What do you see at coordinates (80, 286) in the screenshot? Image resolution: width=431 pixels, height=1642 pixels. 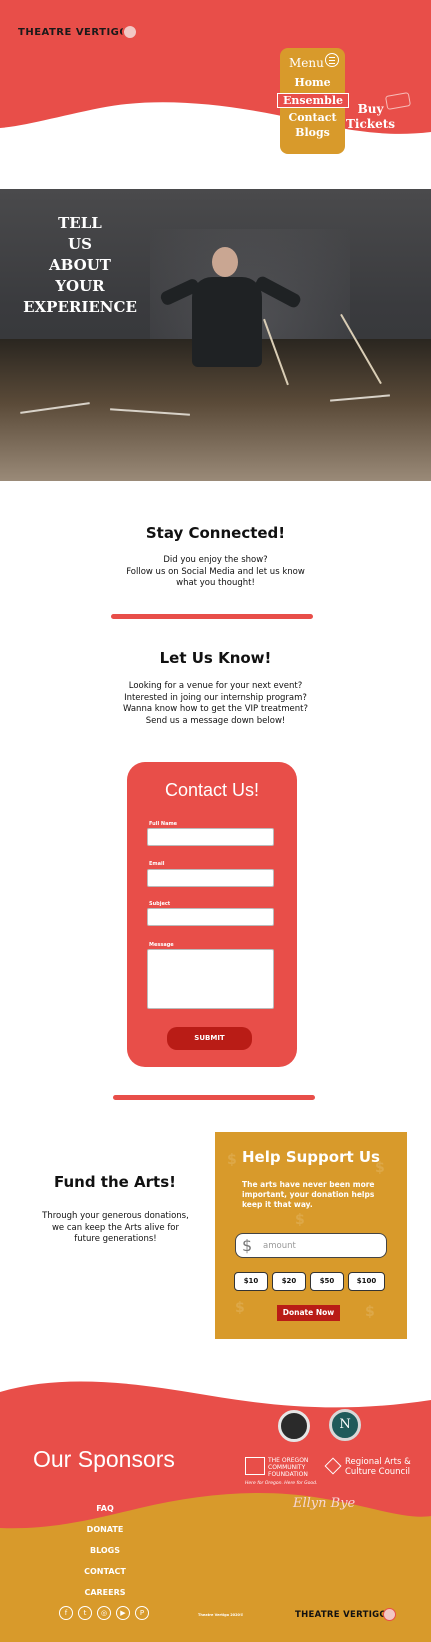 I see `hero-title-line: YOUR` at bounding box center [80, 286].